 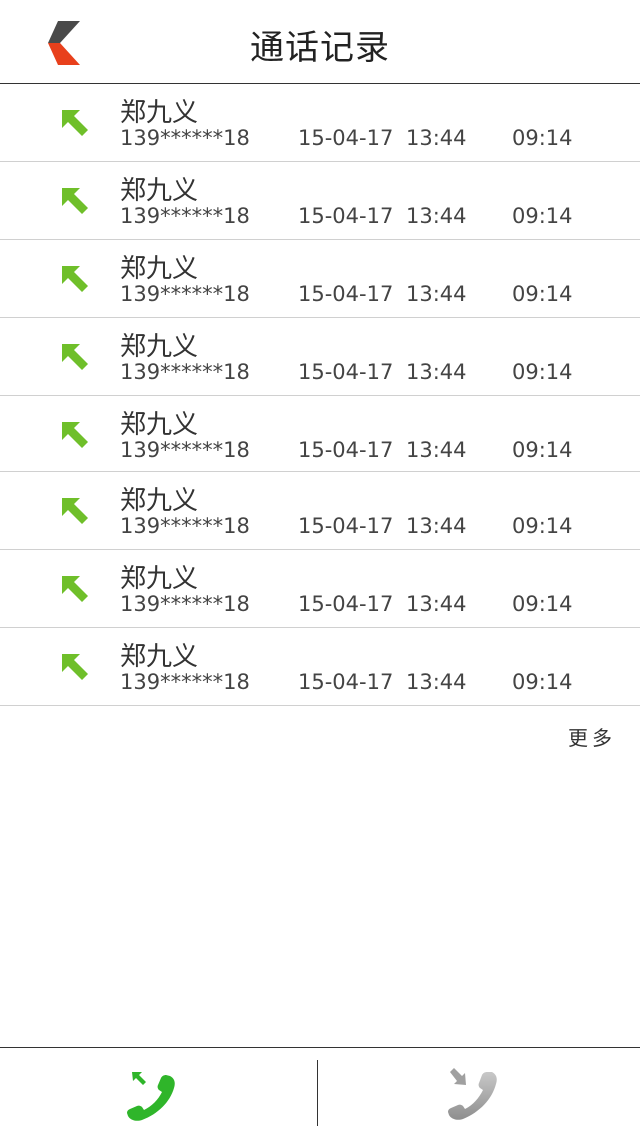 I want to click on tab-outgoing-calls, so click(x=158, y=1092).